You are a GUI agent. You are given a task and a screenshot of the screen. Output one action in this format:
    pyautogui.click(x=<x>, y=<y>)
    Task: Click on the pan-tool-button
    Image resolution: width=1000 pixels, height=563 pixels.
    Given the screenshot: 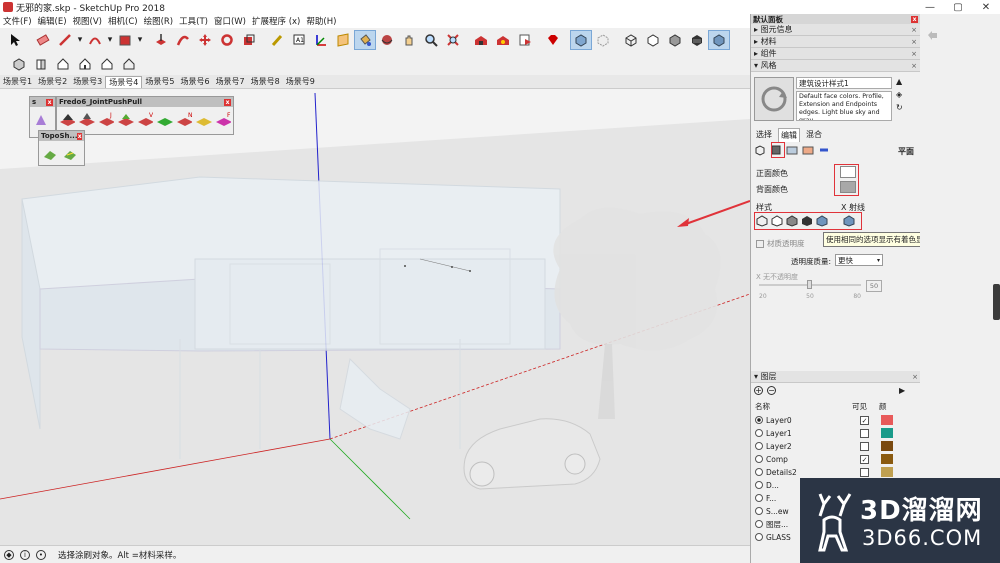 What is the action you would take?
    pyautogui.click(x=409, y=40)
    